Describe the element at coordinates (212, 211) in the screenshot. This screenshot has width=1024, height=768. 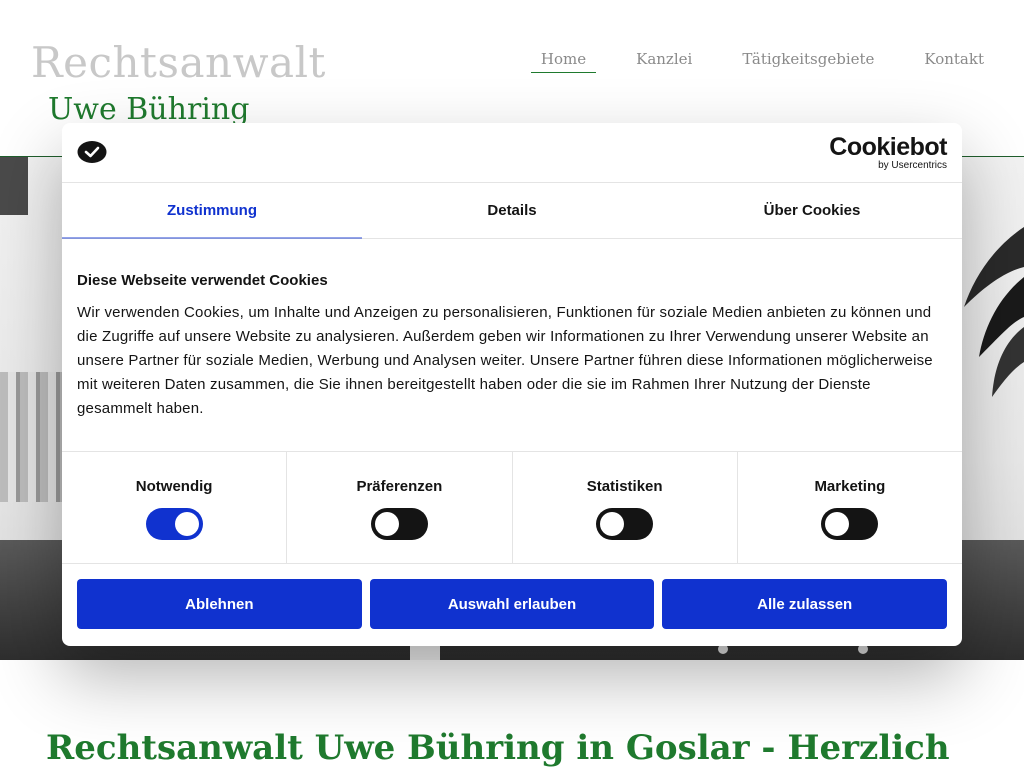
I see `tab-zustimmung: Zustimmung` at that location.